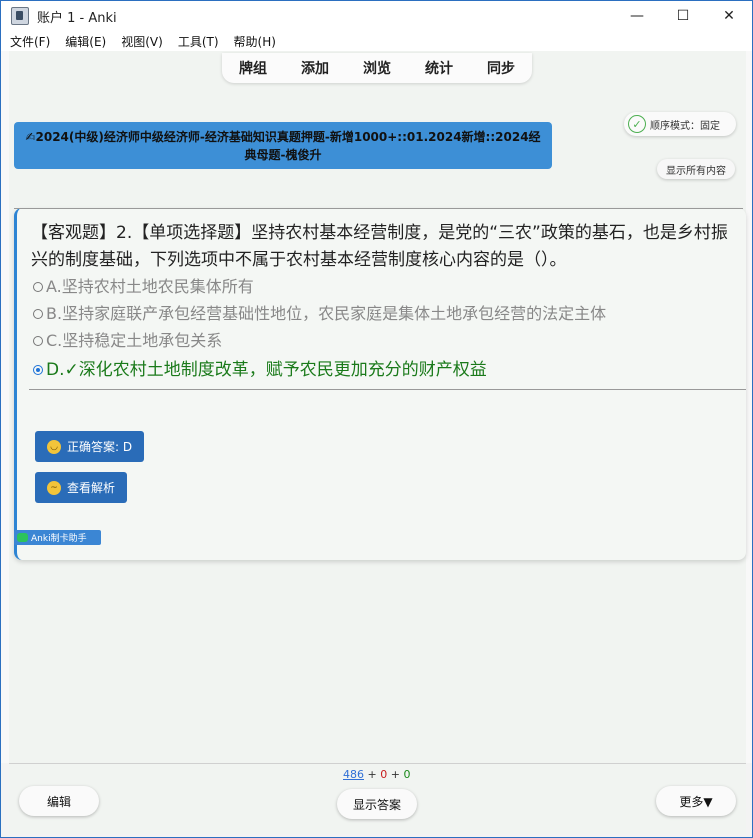 This screenshot has width=753, height=838. What do you see at coordinates (501, 68) in the screenshot?
I see `tab-sync: 同步` at bounding box center [501, 68].